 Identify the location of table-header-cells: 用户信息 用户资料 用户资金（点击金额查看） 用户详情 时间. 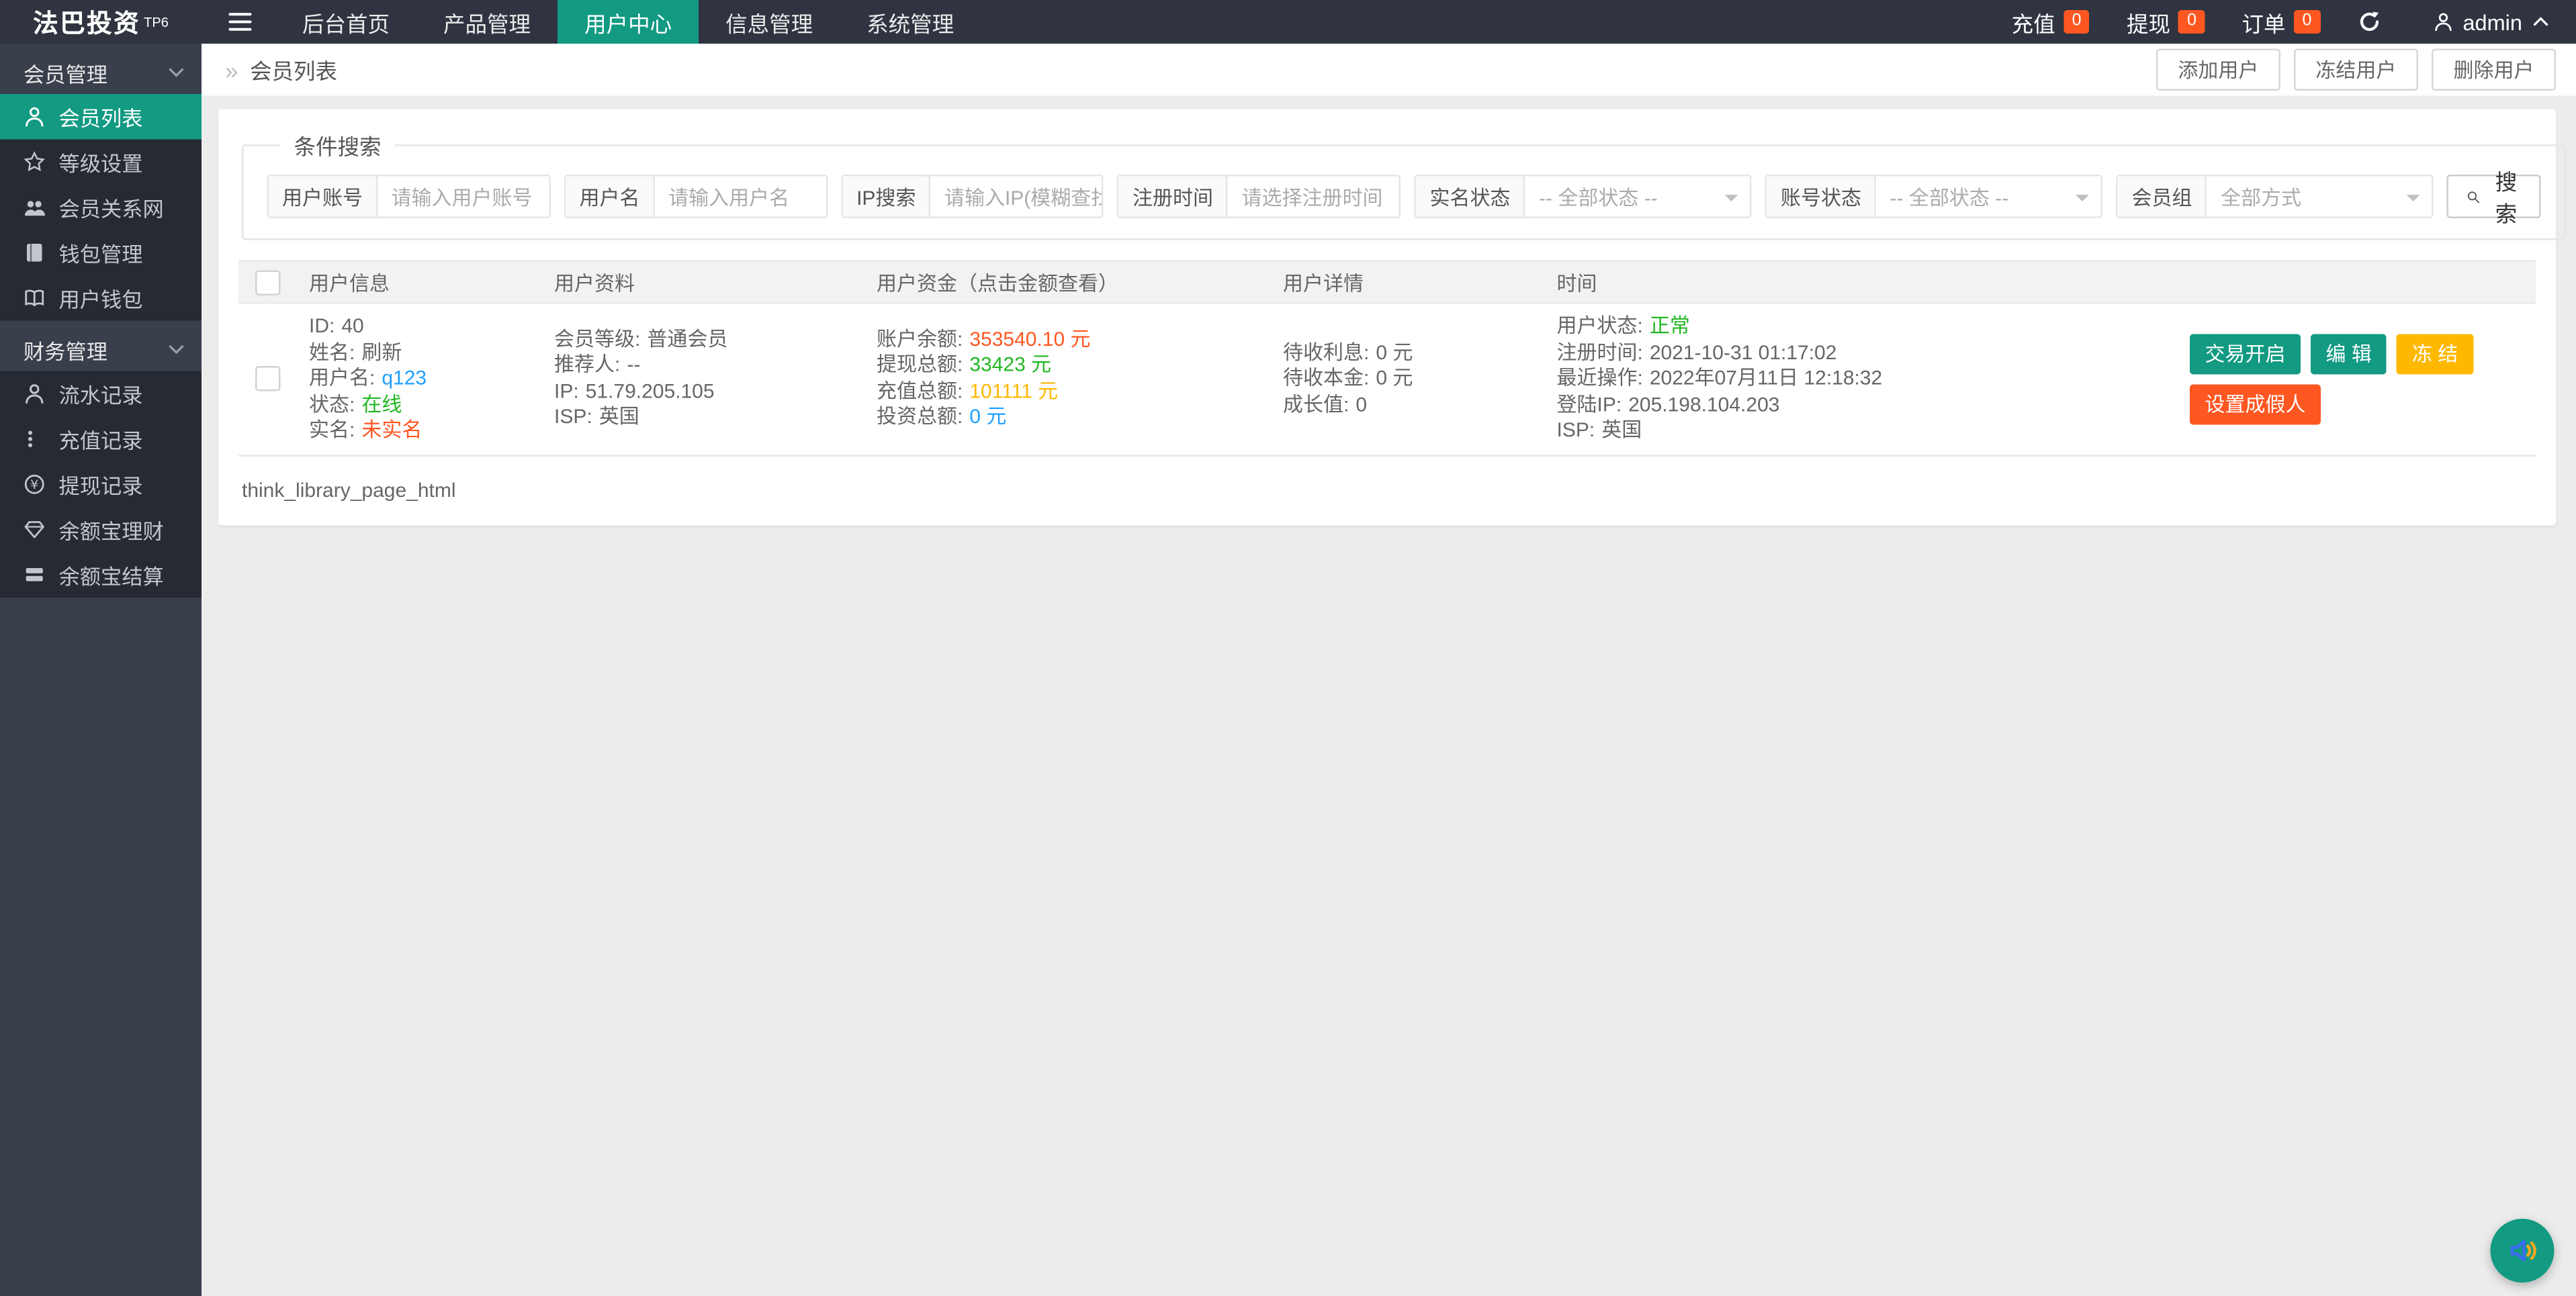
(1416, 282).